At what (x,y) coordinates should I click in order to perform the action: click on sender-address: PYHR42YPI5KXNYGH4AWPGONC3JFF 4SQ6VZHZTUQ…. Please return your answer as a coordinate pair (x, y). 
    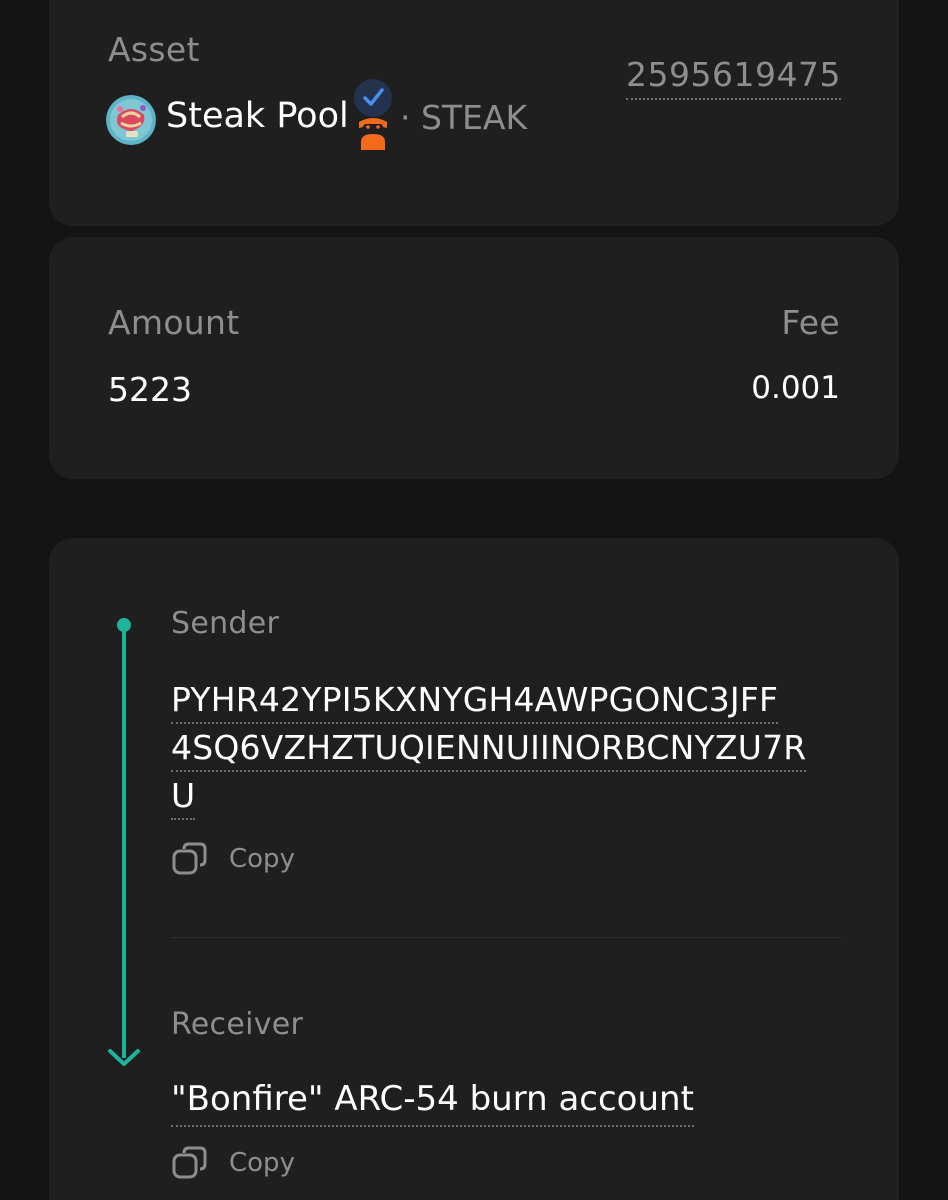
    Looking at the image, I should click on (507, 748).